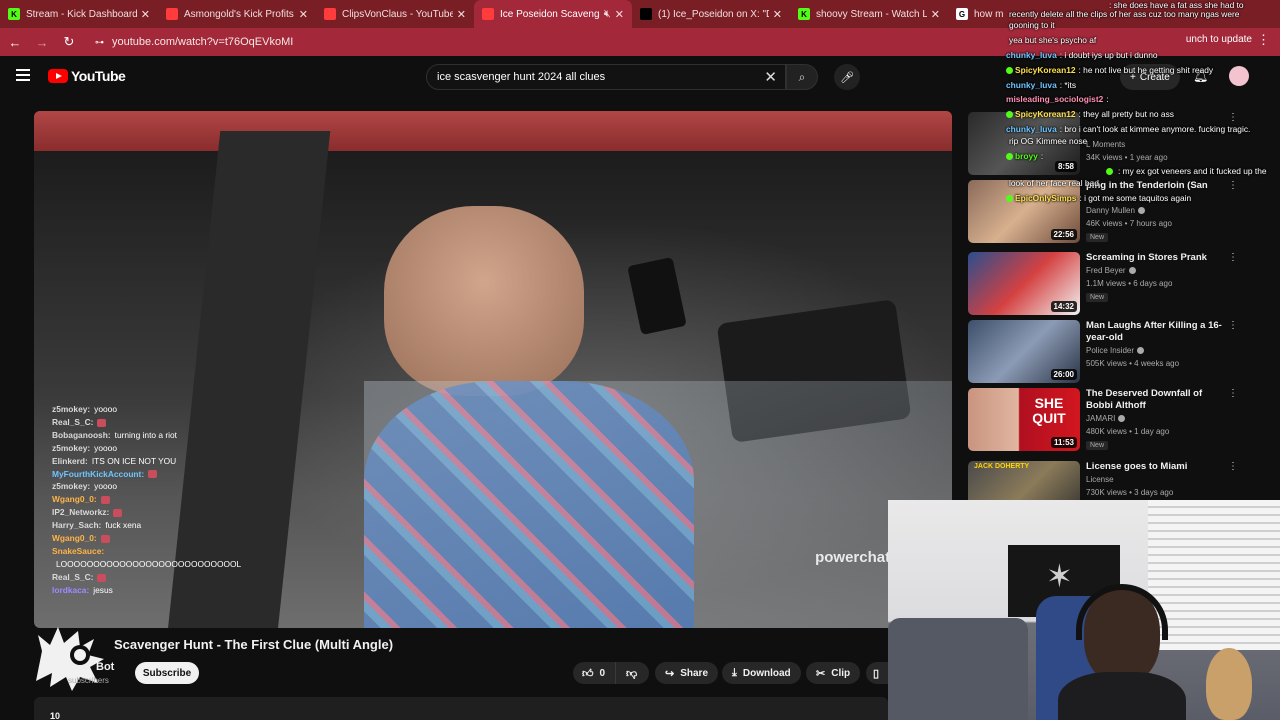 The width and height of the screenshot is (1280, 720). I want to click on recommendation-channel: Danny Mullen, so click(1115, 210).